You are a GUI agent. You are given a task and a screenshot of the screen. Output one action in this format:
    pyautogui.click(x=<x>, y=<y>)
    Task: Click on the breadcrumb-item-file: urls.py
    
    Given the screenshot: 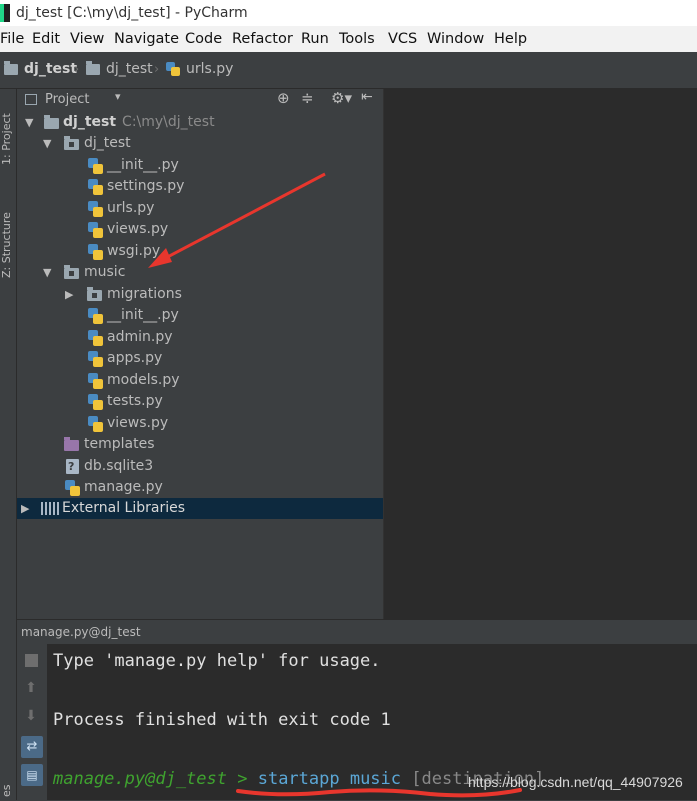 What is the action you would take?
    pyautogui.click(x=199, y=69)
    